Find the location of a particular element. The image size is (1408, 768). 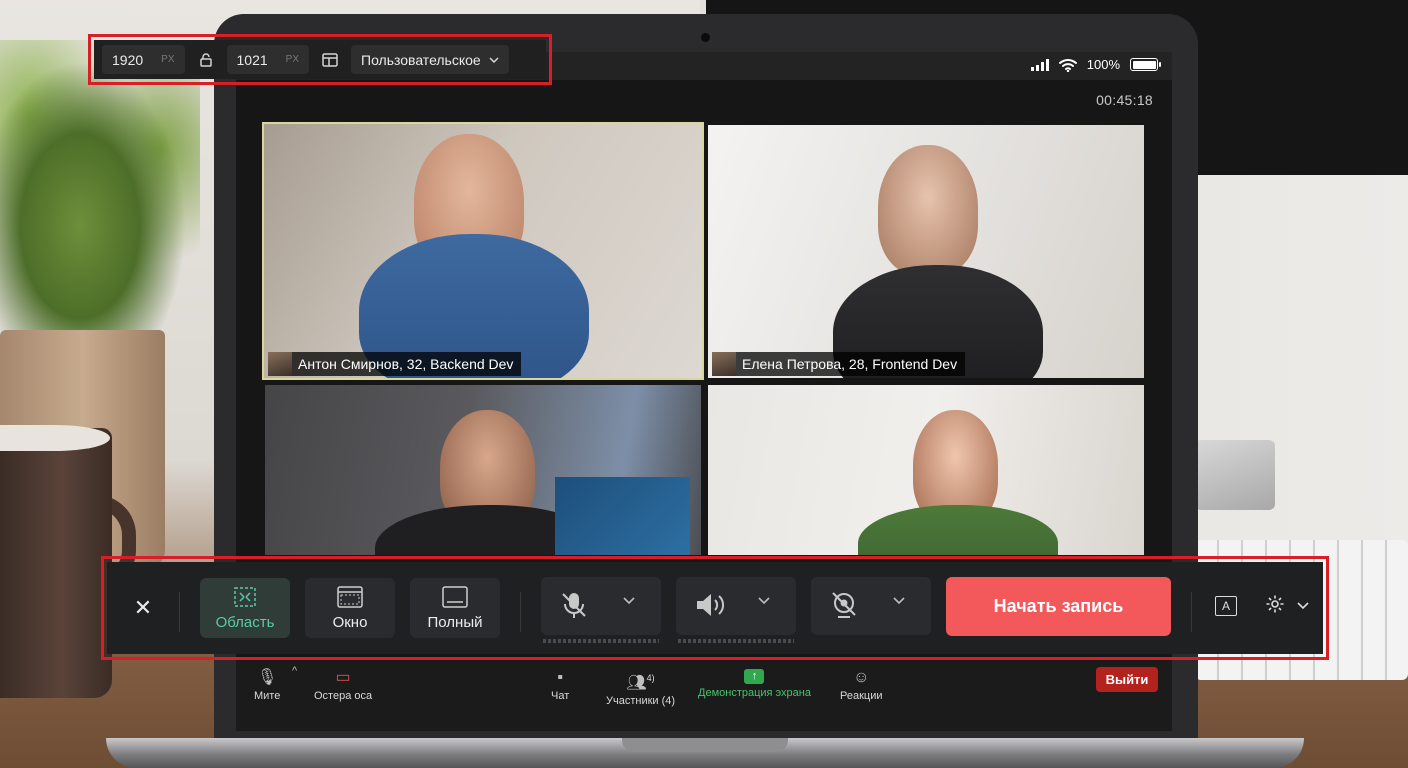

participant-label: Елена Петрова, 28, Frontend Dev is located at coordinates (839, 364).